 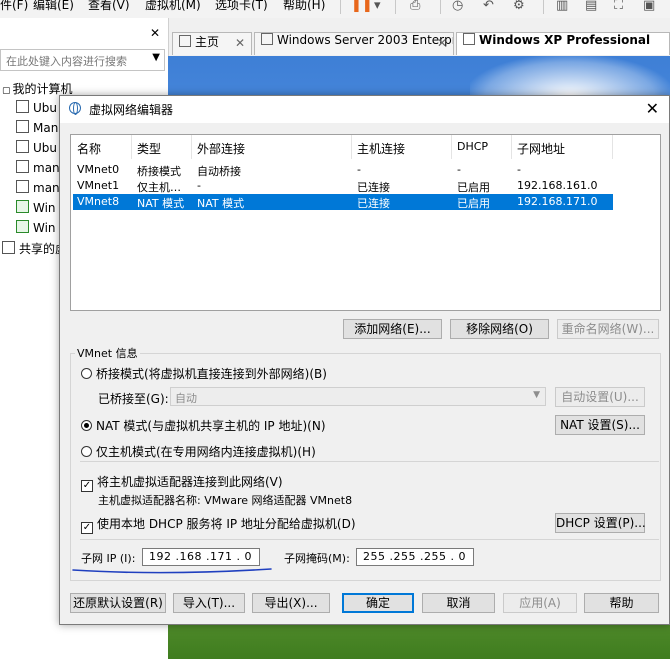 What do you see at coordinates (98, 185) in the screenshot?
I see `cell-name: VMnet1` at bounding box center [98, 185].